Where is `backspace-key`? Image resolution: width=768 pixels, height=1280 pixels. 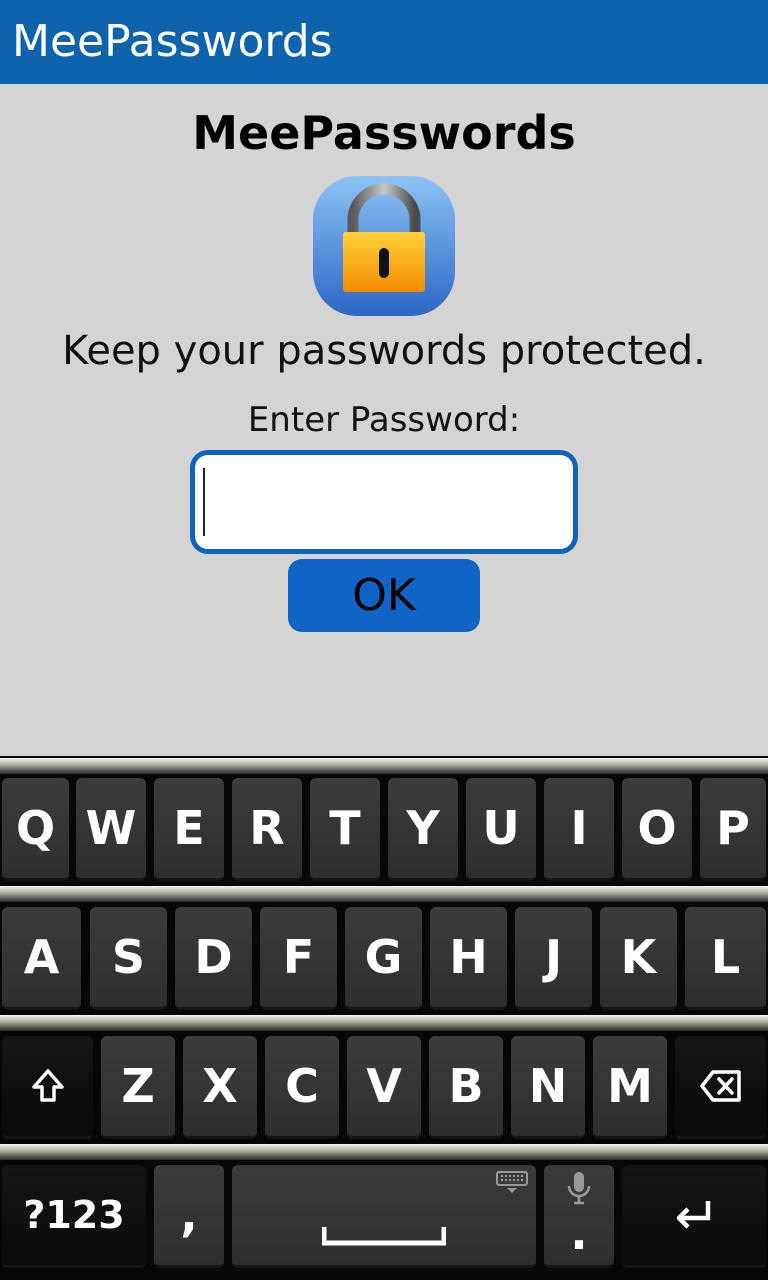 backspace-key is located at coordinates (720, 1087).